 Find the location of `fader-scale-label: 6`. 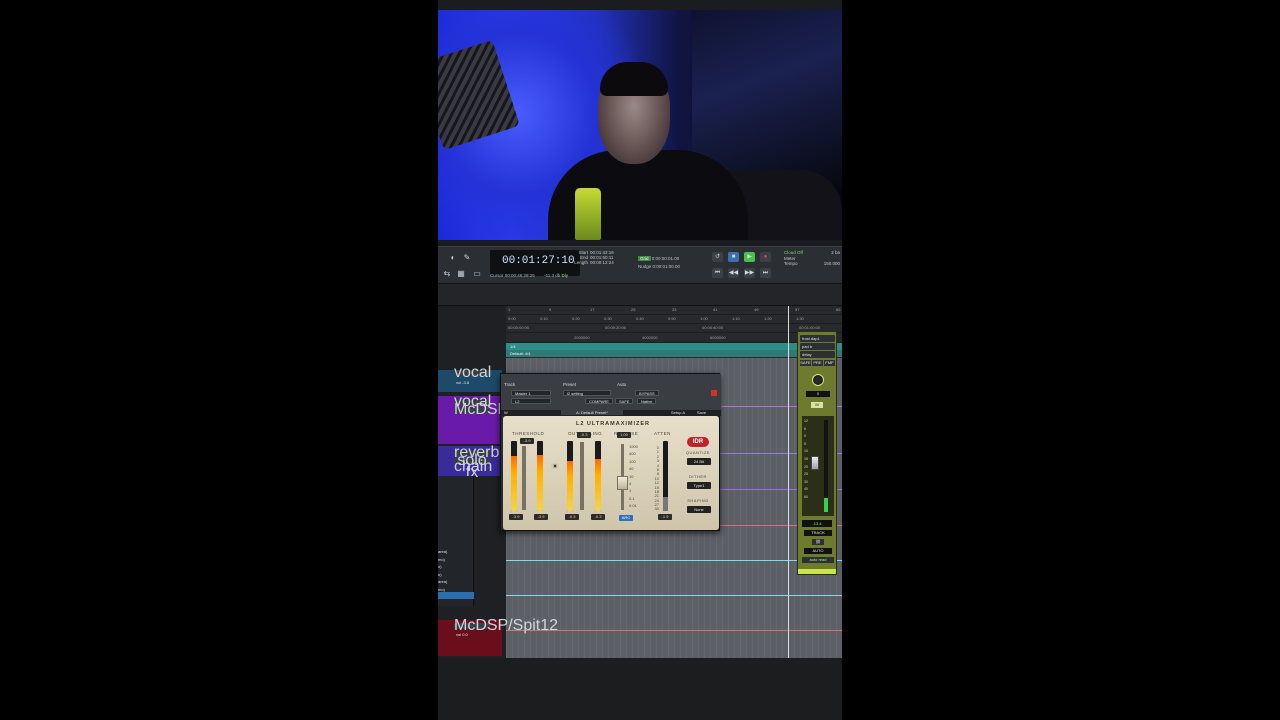

fader-scale-label: 6 is located at coordinates (805, 428).